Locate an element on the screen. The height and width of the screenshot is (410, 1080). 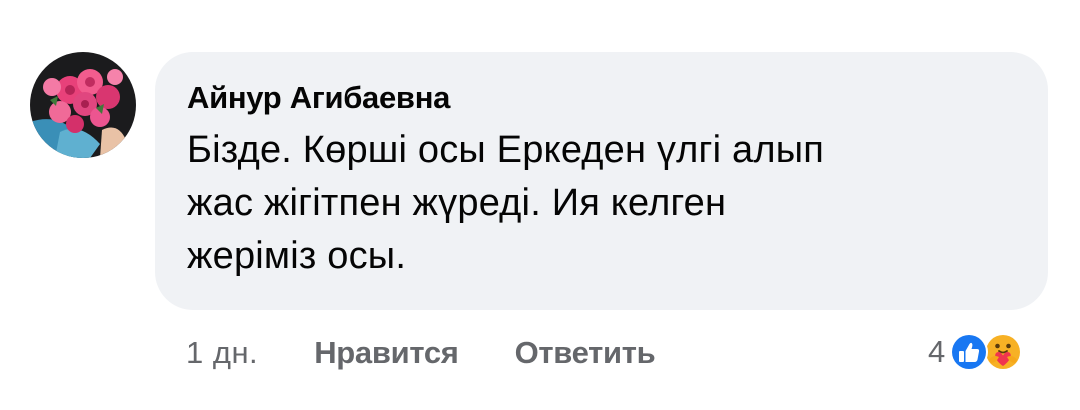
reactions-summary: 4 is located at coordinates (975, 352).